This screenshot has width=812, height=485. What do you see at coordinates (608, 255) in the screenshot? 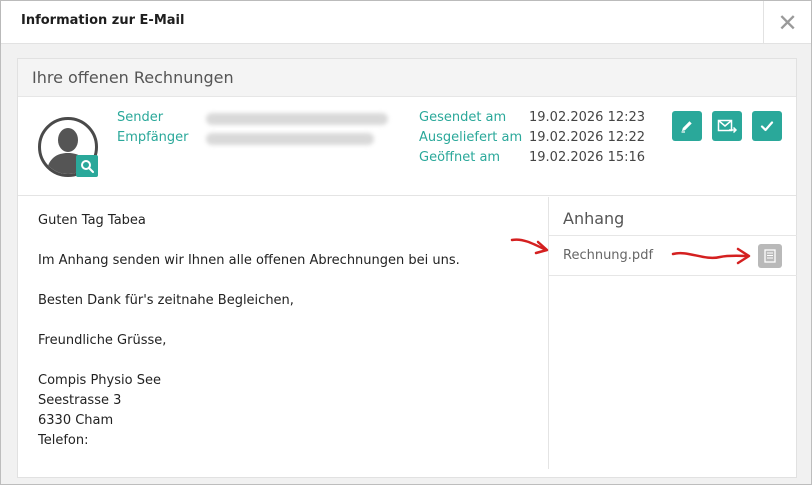
I see `attachment-name: Rechnung.pdf` at bounding box center [608, 255].